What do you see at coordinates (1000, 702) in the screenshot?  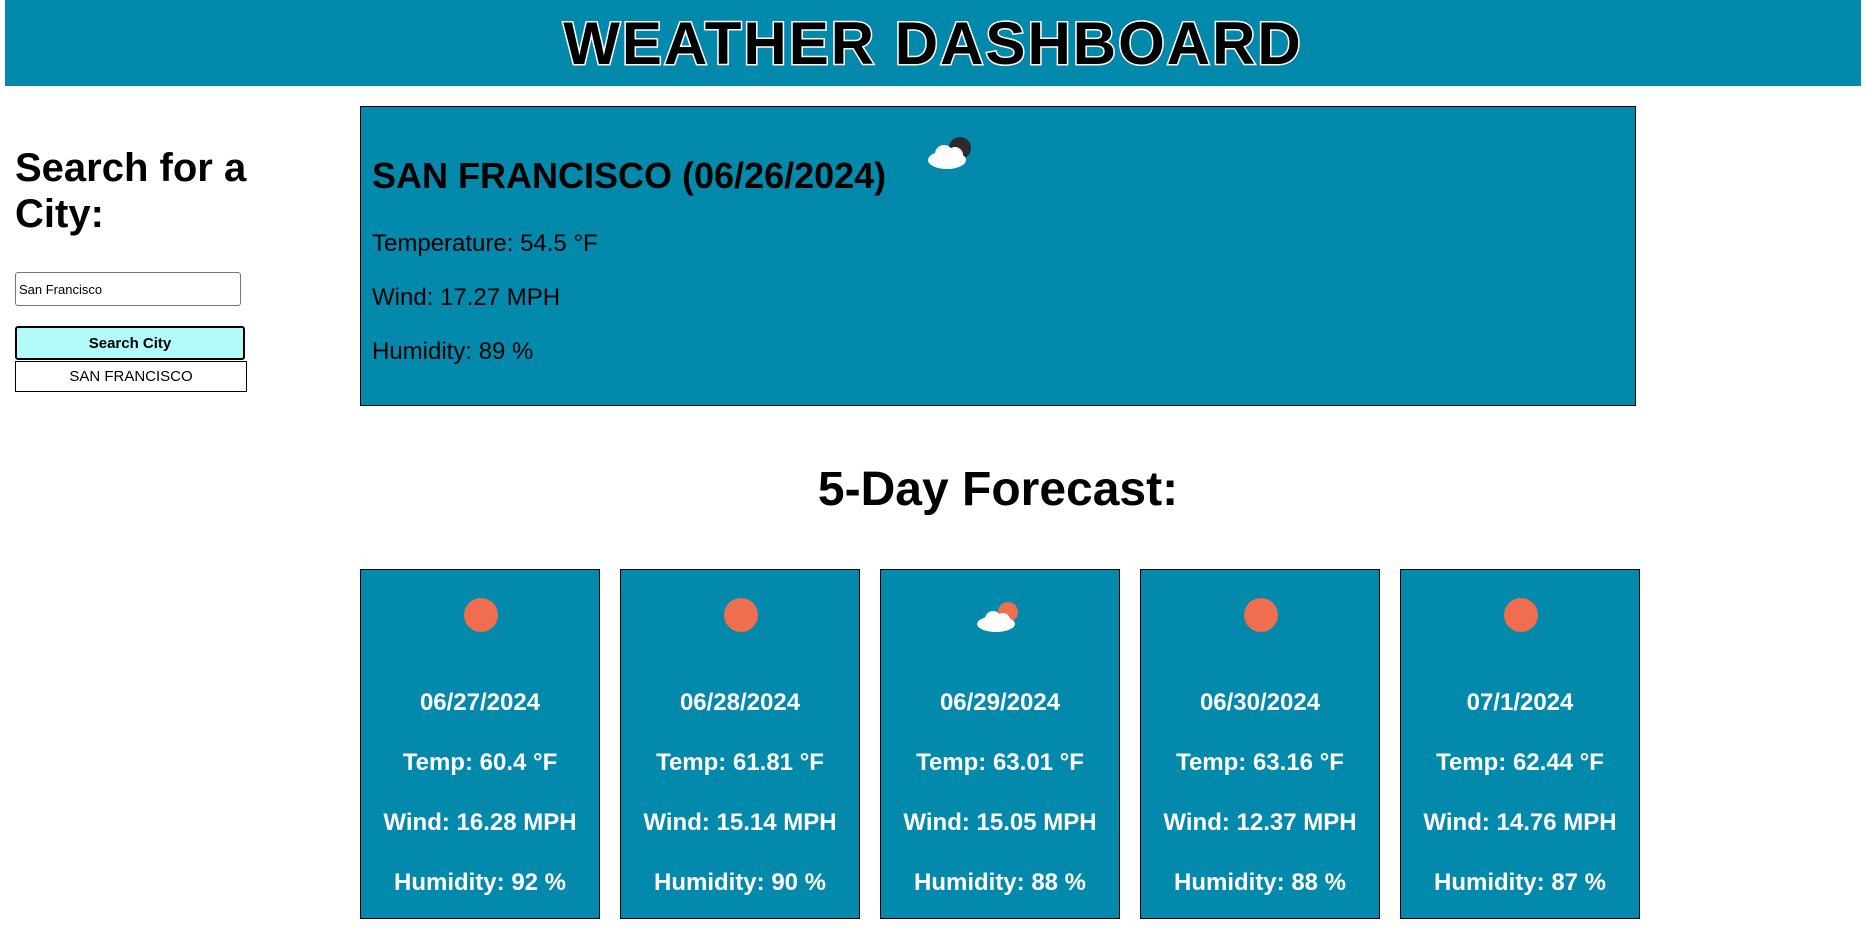 I see `forecast-date: 06/29/2024` at bounding box center [1000, 702].